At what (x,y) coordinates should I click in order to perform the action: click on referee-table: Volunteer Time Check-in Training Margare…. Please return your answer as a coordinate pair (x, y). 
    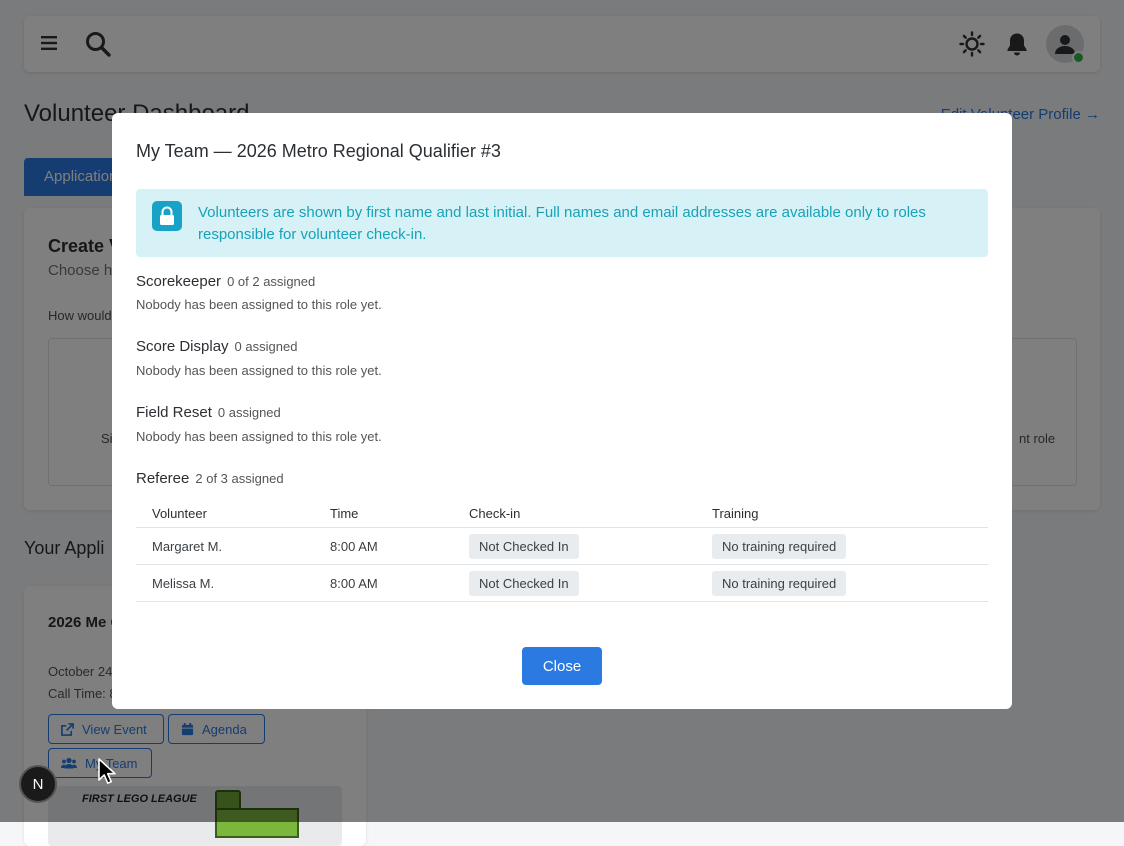
    Looking at the image, I should click on (562, 550).